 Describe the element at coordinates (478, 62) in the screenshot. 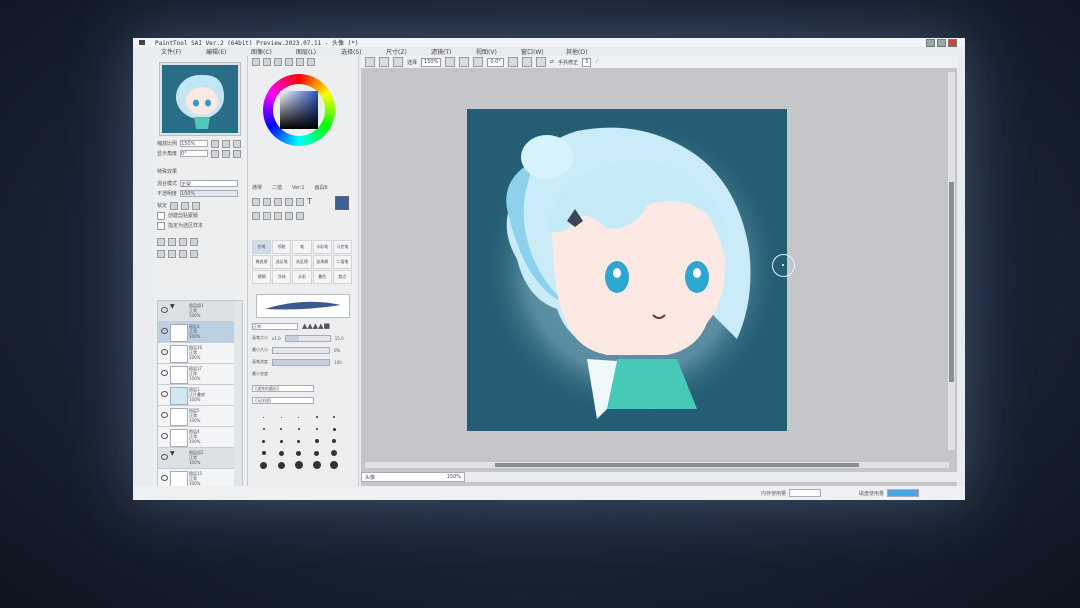

I see `canvas-zoom-reset-button` at that location.